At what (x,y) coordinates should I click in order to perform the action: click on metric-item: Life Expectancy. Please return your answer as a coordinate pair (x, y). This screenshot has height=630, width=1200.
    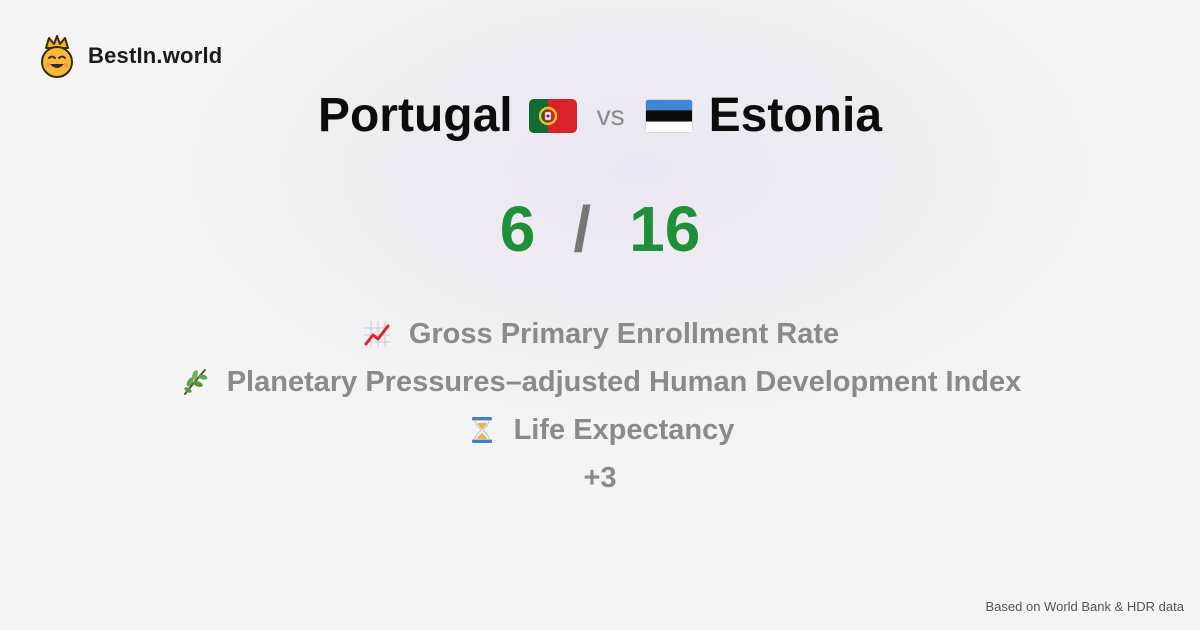
    Looking at the image, I should click on (600, 430).